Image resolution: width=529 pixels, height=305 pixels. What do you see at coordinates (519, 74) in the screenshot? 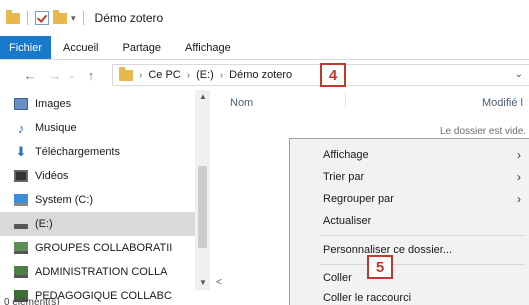
I see `address-dropdown-icon: ⌄` at bounding box center [519, 74].